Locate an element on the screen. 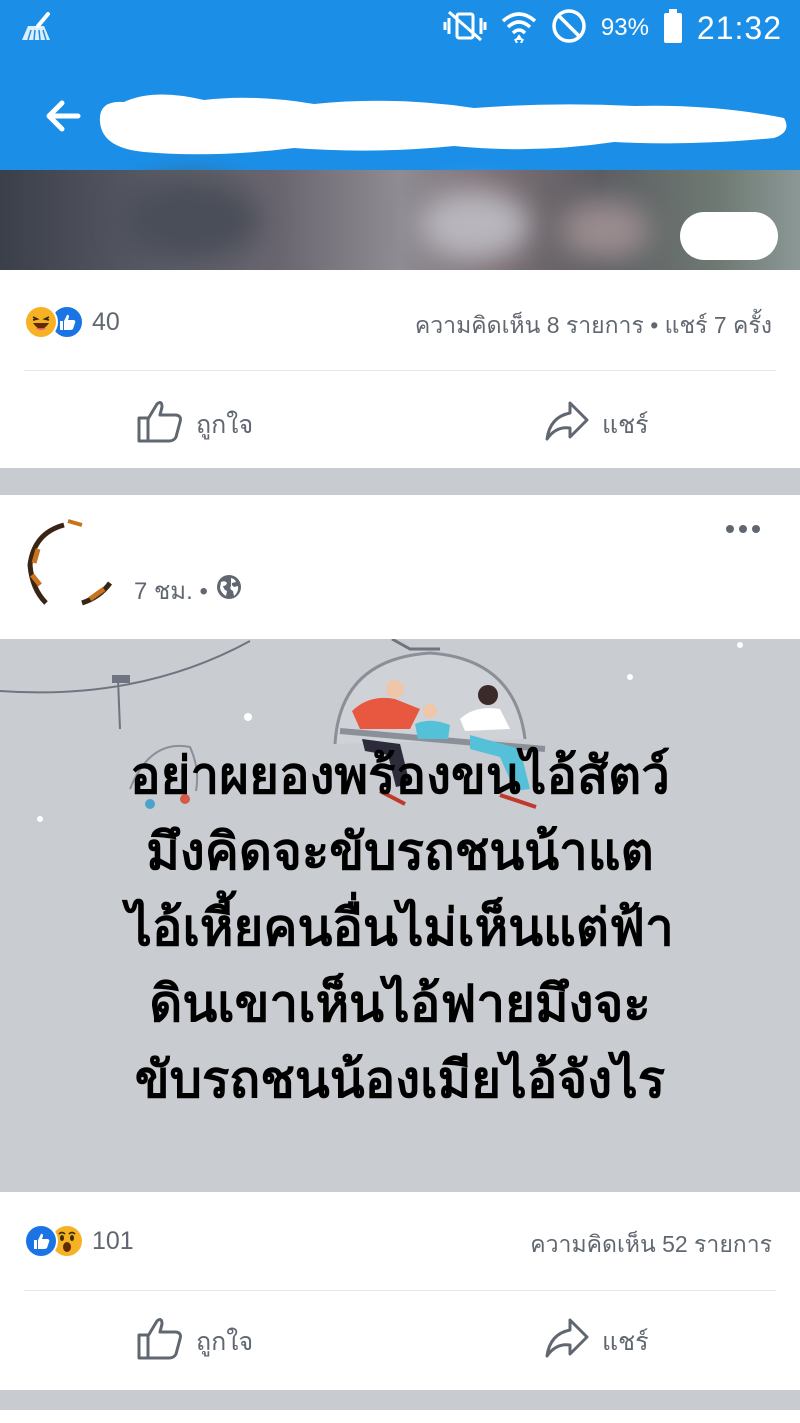 The height and width of the screenshot is (1423, 800). like-reaction-icon is located at coordinates (41, 1241).